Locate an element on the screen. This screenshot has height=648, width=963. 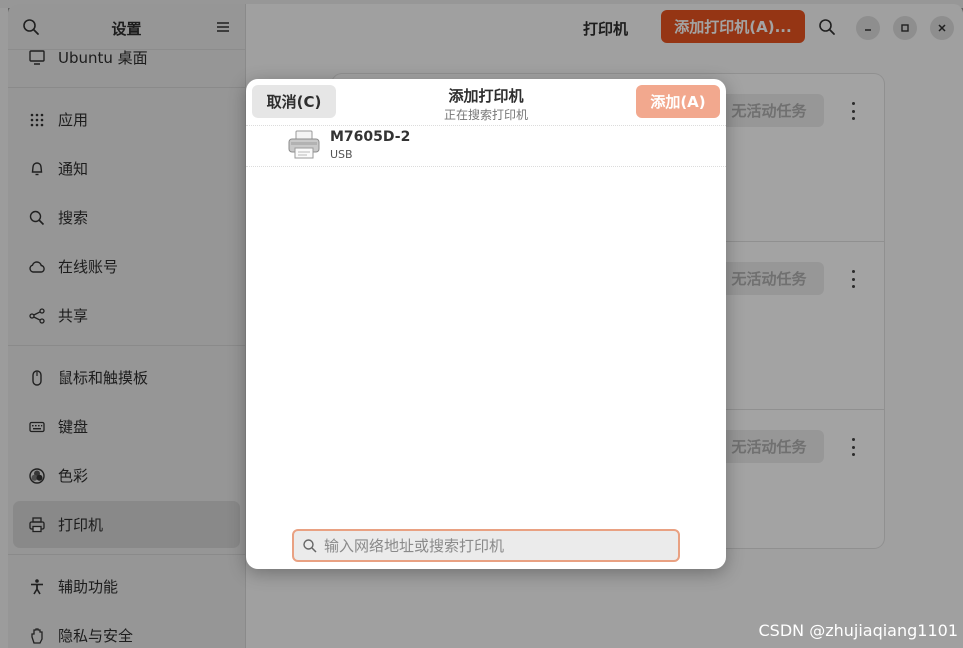
add-button: 添加(A) is located at coordinates (678, 101).